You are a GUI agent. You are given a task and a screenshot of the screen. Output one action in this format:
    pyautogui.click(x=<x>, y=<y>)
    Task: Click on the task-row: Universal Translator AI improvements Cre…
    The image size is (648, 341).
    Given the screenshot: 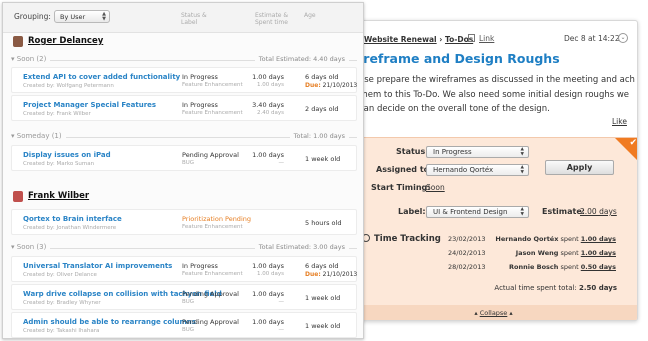 What is the action you would take?
    pyautogui.click(x=184, y=269)
    